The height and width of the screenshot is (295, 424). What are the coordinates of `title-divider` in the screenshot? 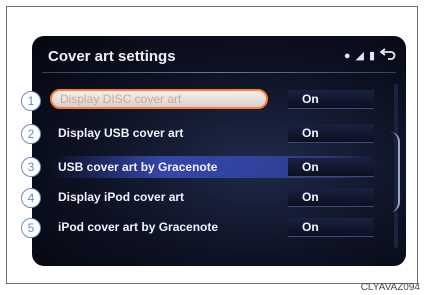 It's located at (219, 72).